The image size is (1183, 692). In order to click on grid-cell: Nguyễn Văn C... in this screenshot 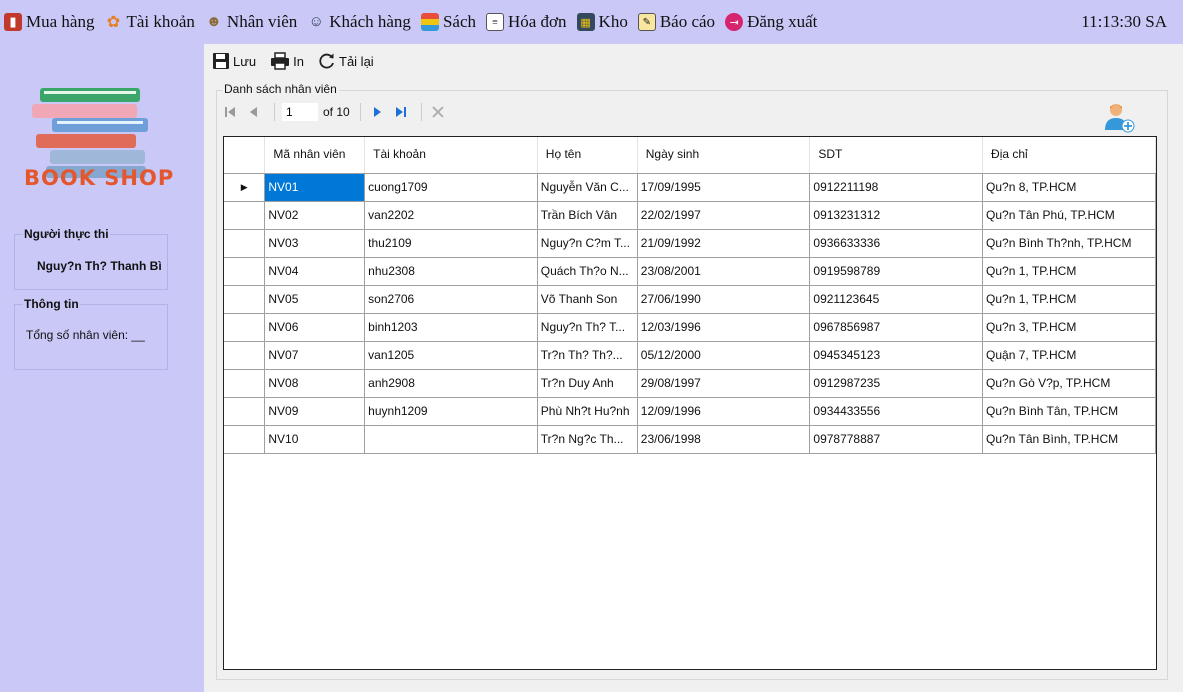, I will do `click(587, 187)`.